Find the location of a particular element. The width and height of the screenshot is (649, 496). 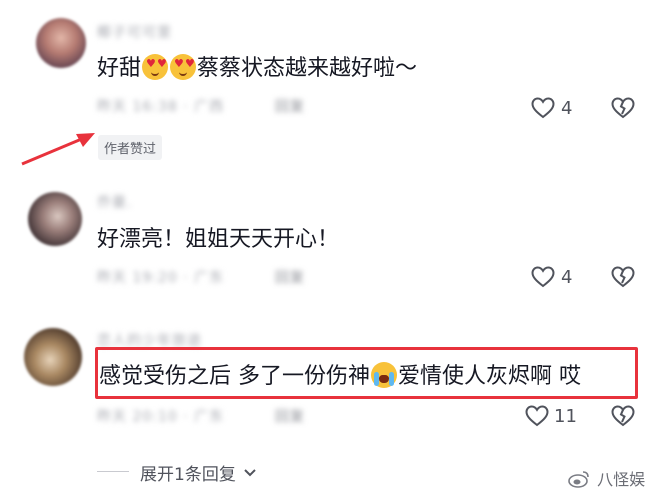

comment-text: 感觉受伤之后 多了一份伤神 爱情使人灰烬啊 哎 is located at coordinates (340, 377).